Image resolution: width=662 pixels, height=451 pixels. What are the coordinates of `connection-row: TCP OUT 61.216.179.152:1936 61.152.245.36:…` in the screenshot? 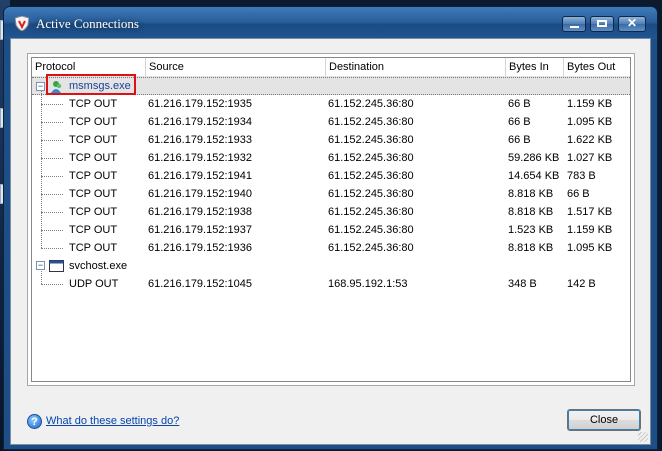 It's located at (331, 248).